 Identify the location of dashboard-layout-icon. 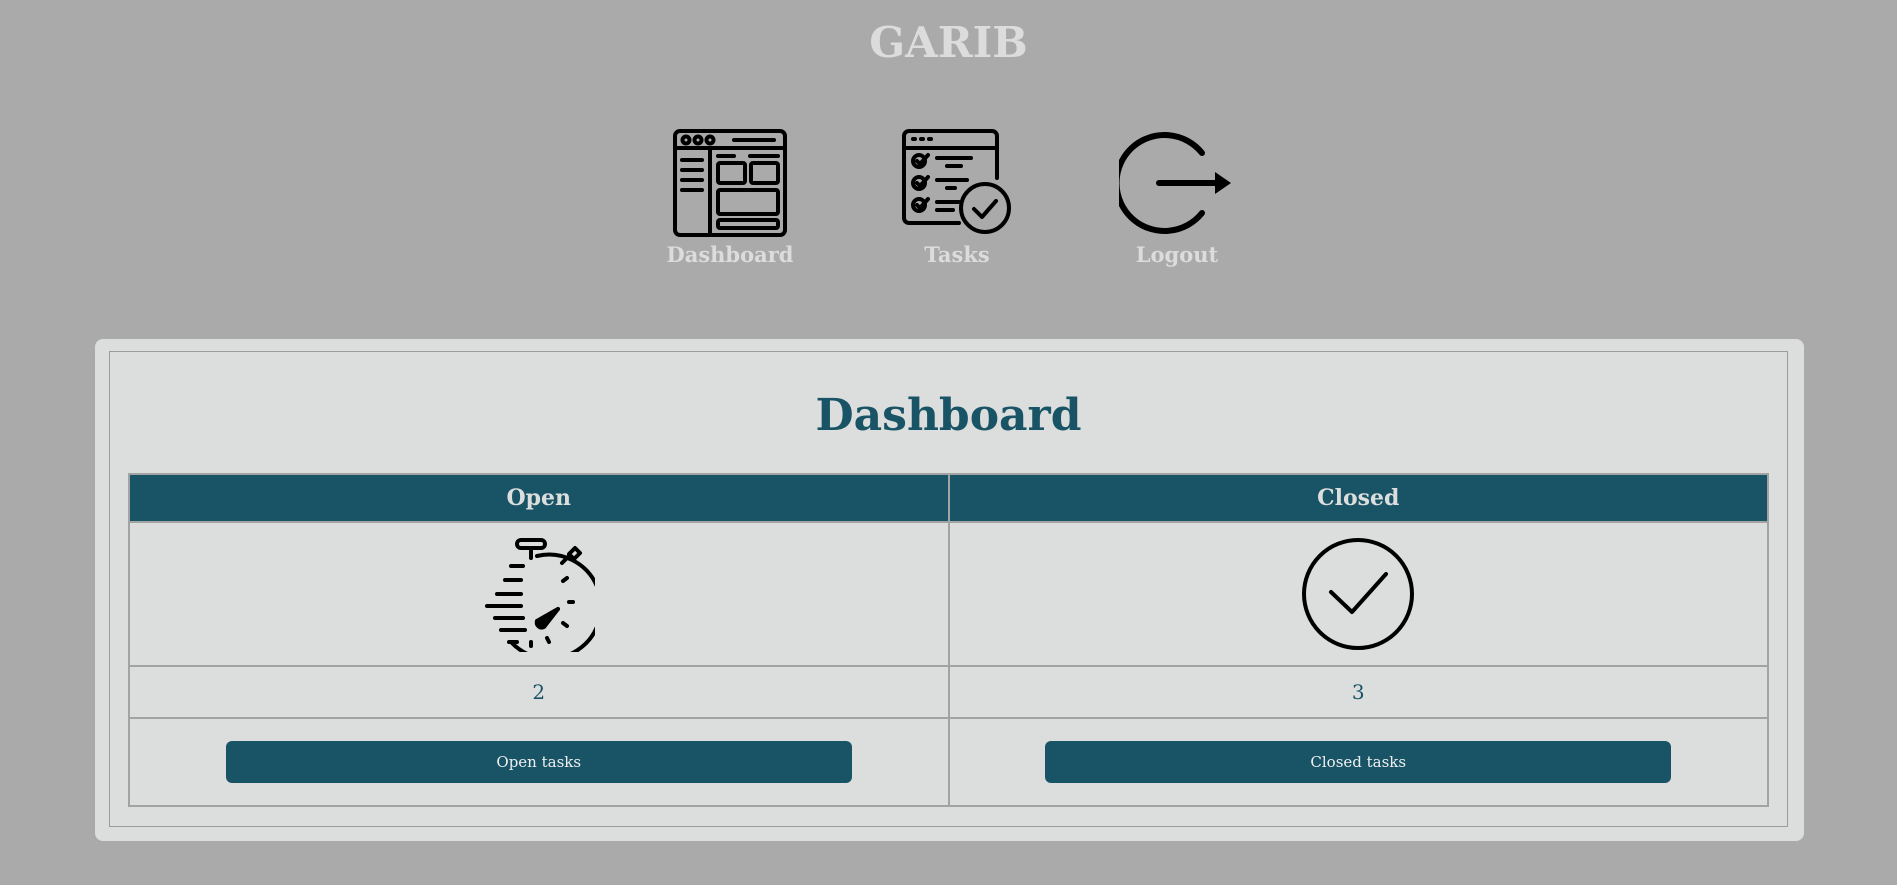
(730, 183).